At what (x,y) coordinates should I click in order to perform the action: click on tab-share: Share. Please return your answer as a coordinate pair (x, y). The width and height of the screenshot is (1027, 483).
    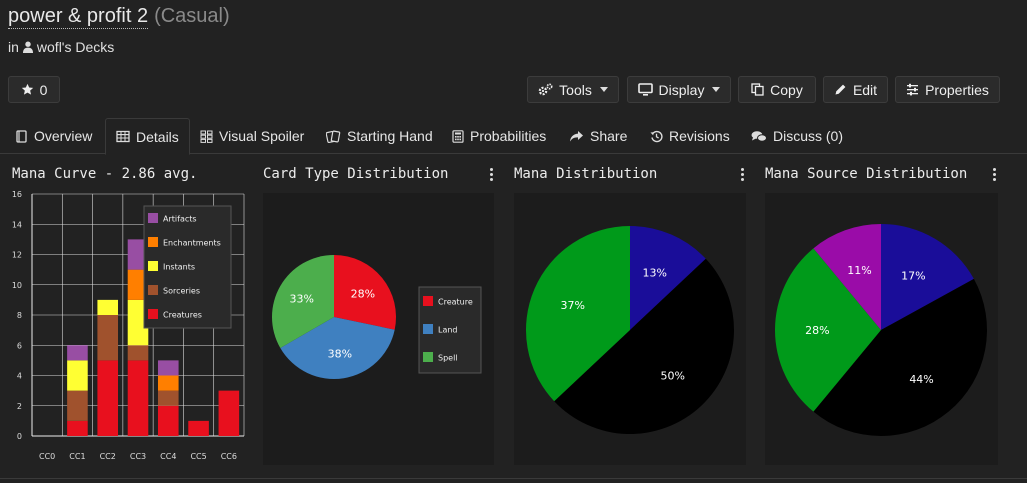
    Looking at the image, I should click on (598, 136).